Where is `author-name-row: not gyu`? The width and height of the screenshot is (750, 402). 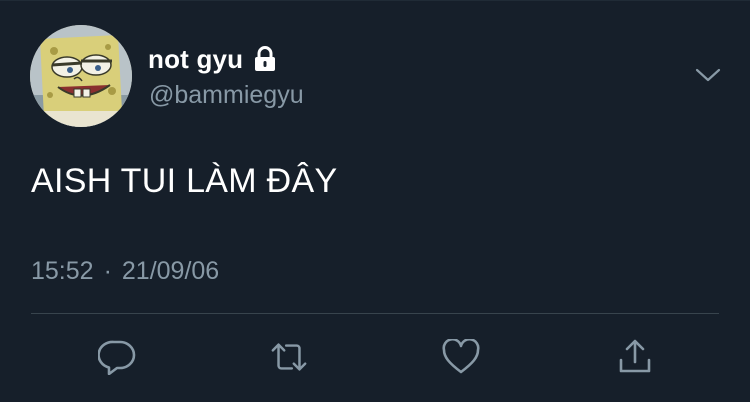 author-name-row: not gyu is located at coordinates (212, 59).